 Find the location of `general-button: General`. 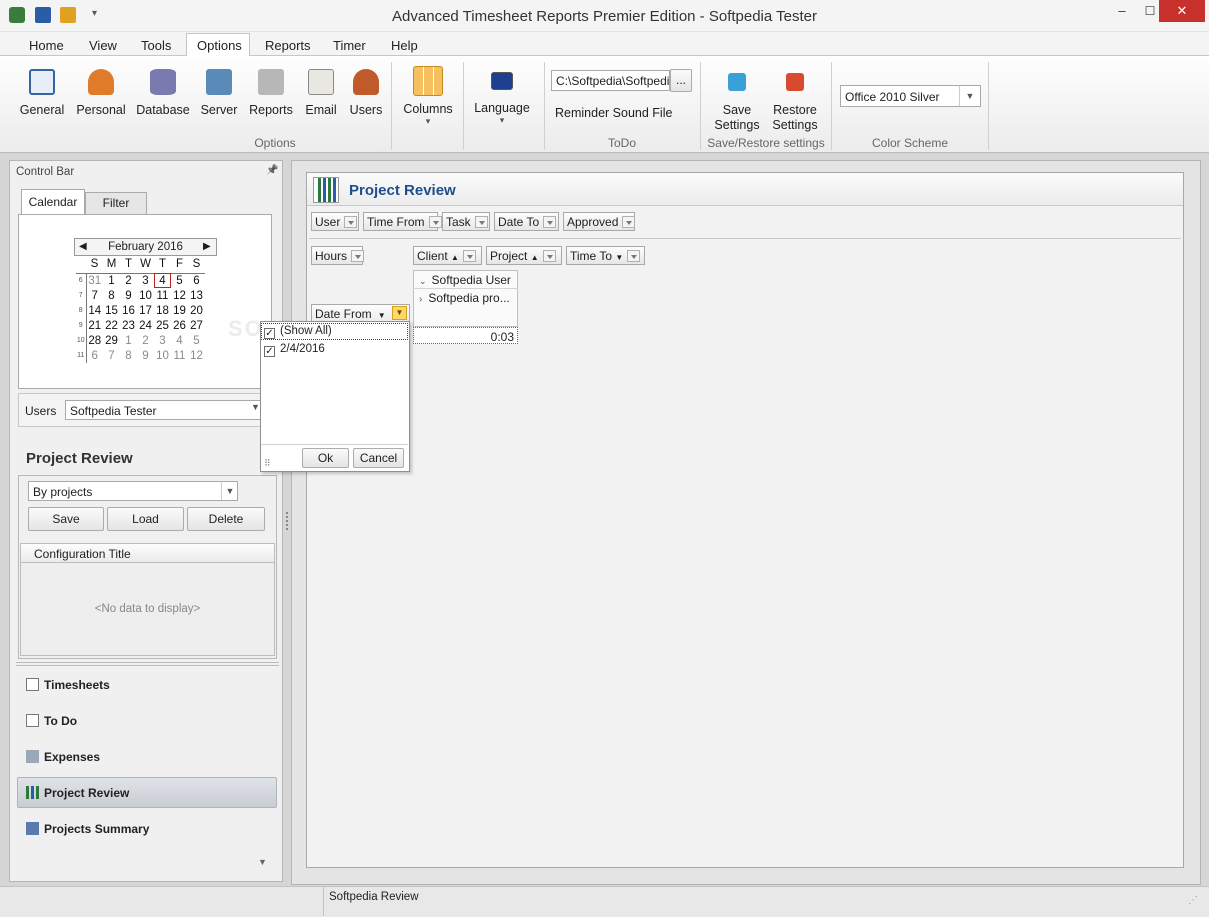

general-button: General is located at coordinates (42, 93).